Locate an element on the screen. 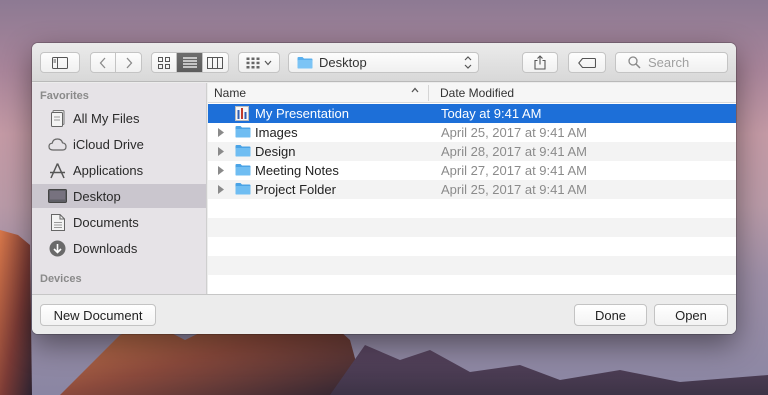 The image size is (768, 395). desktop-icon is located at coordinates (57, 196).